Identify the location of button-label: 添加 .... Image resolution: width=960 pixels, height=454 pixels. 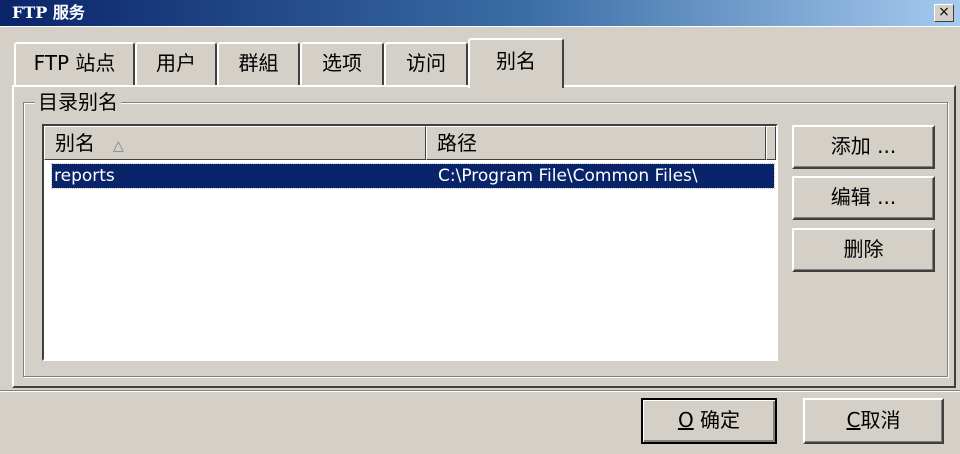
(863, 146).